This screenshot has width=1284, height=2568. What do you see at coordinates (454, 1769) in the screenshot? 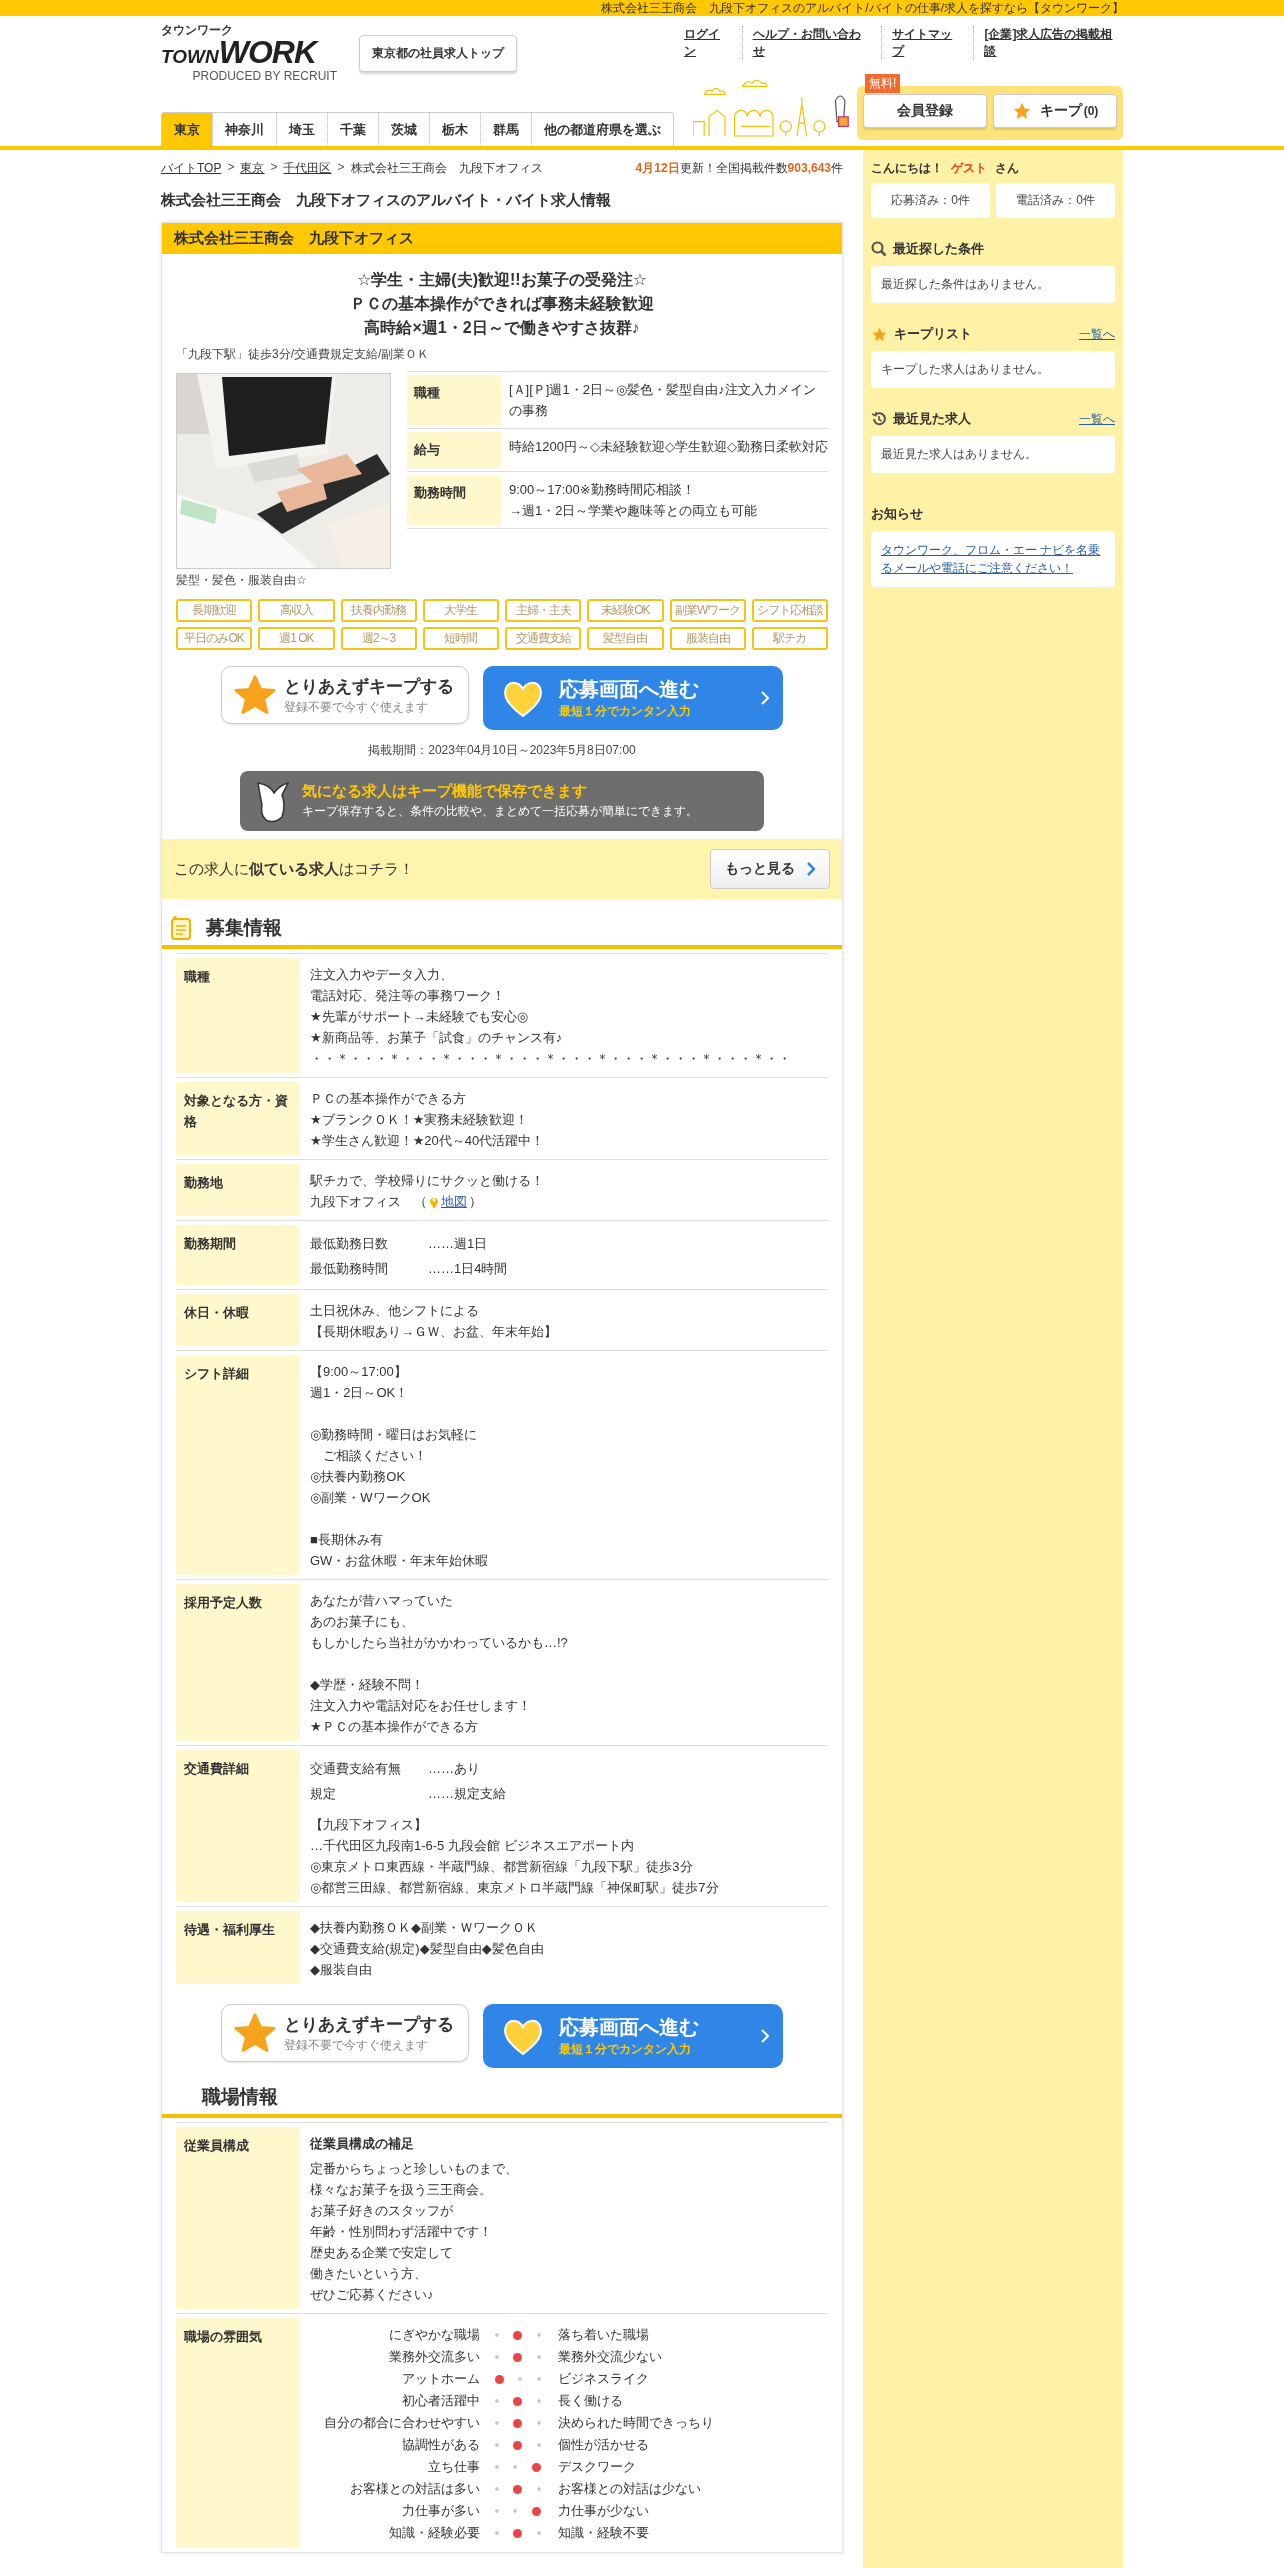
I see `term-value: ……あり` at bounding box center [454, 1769].